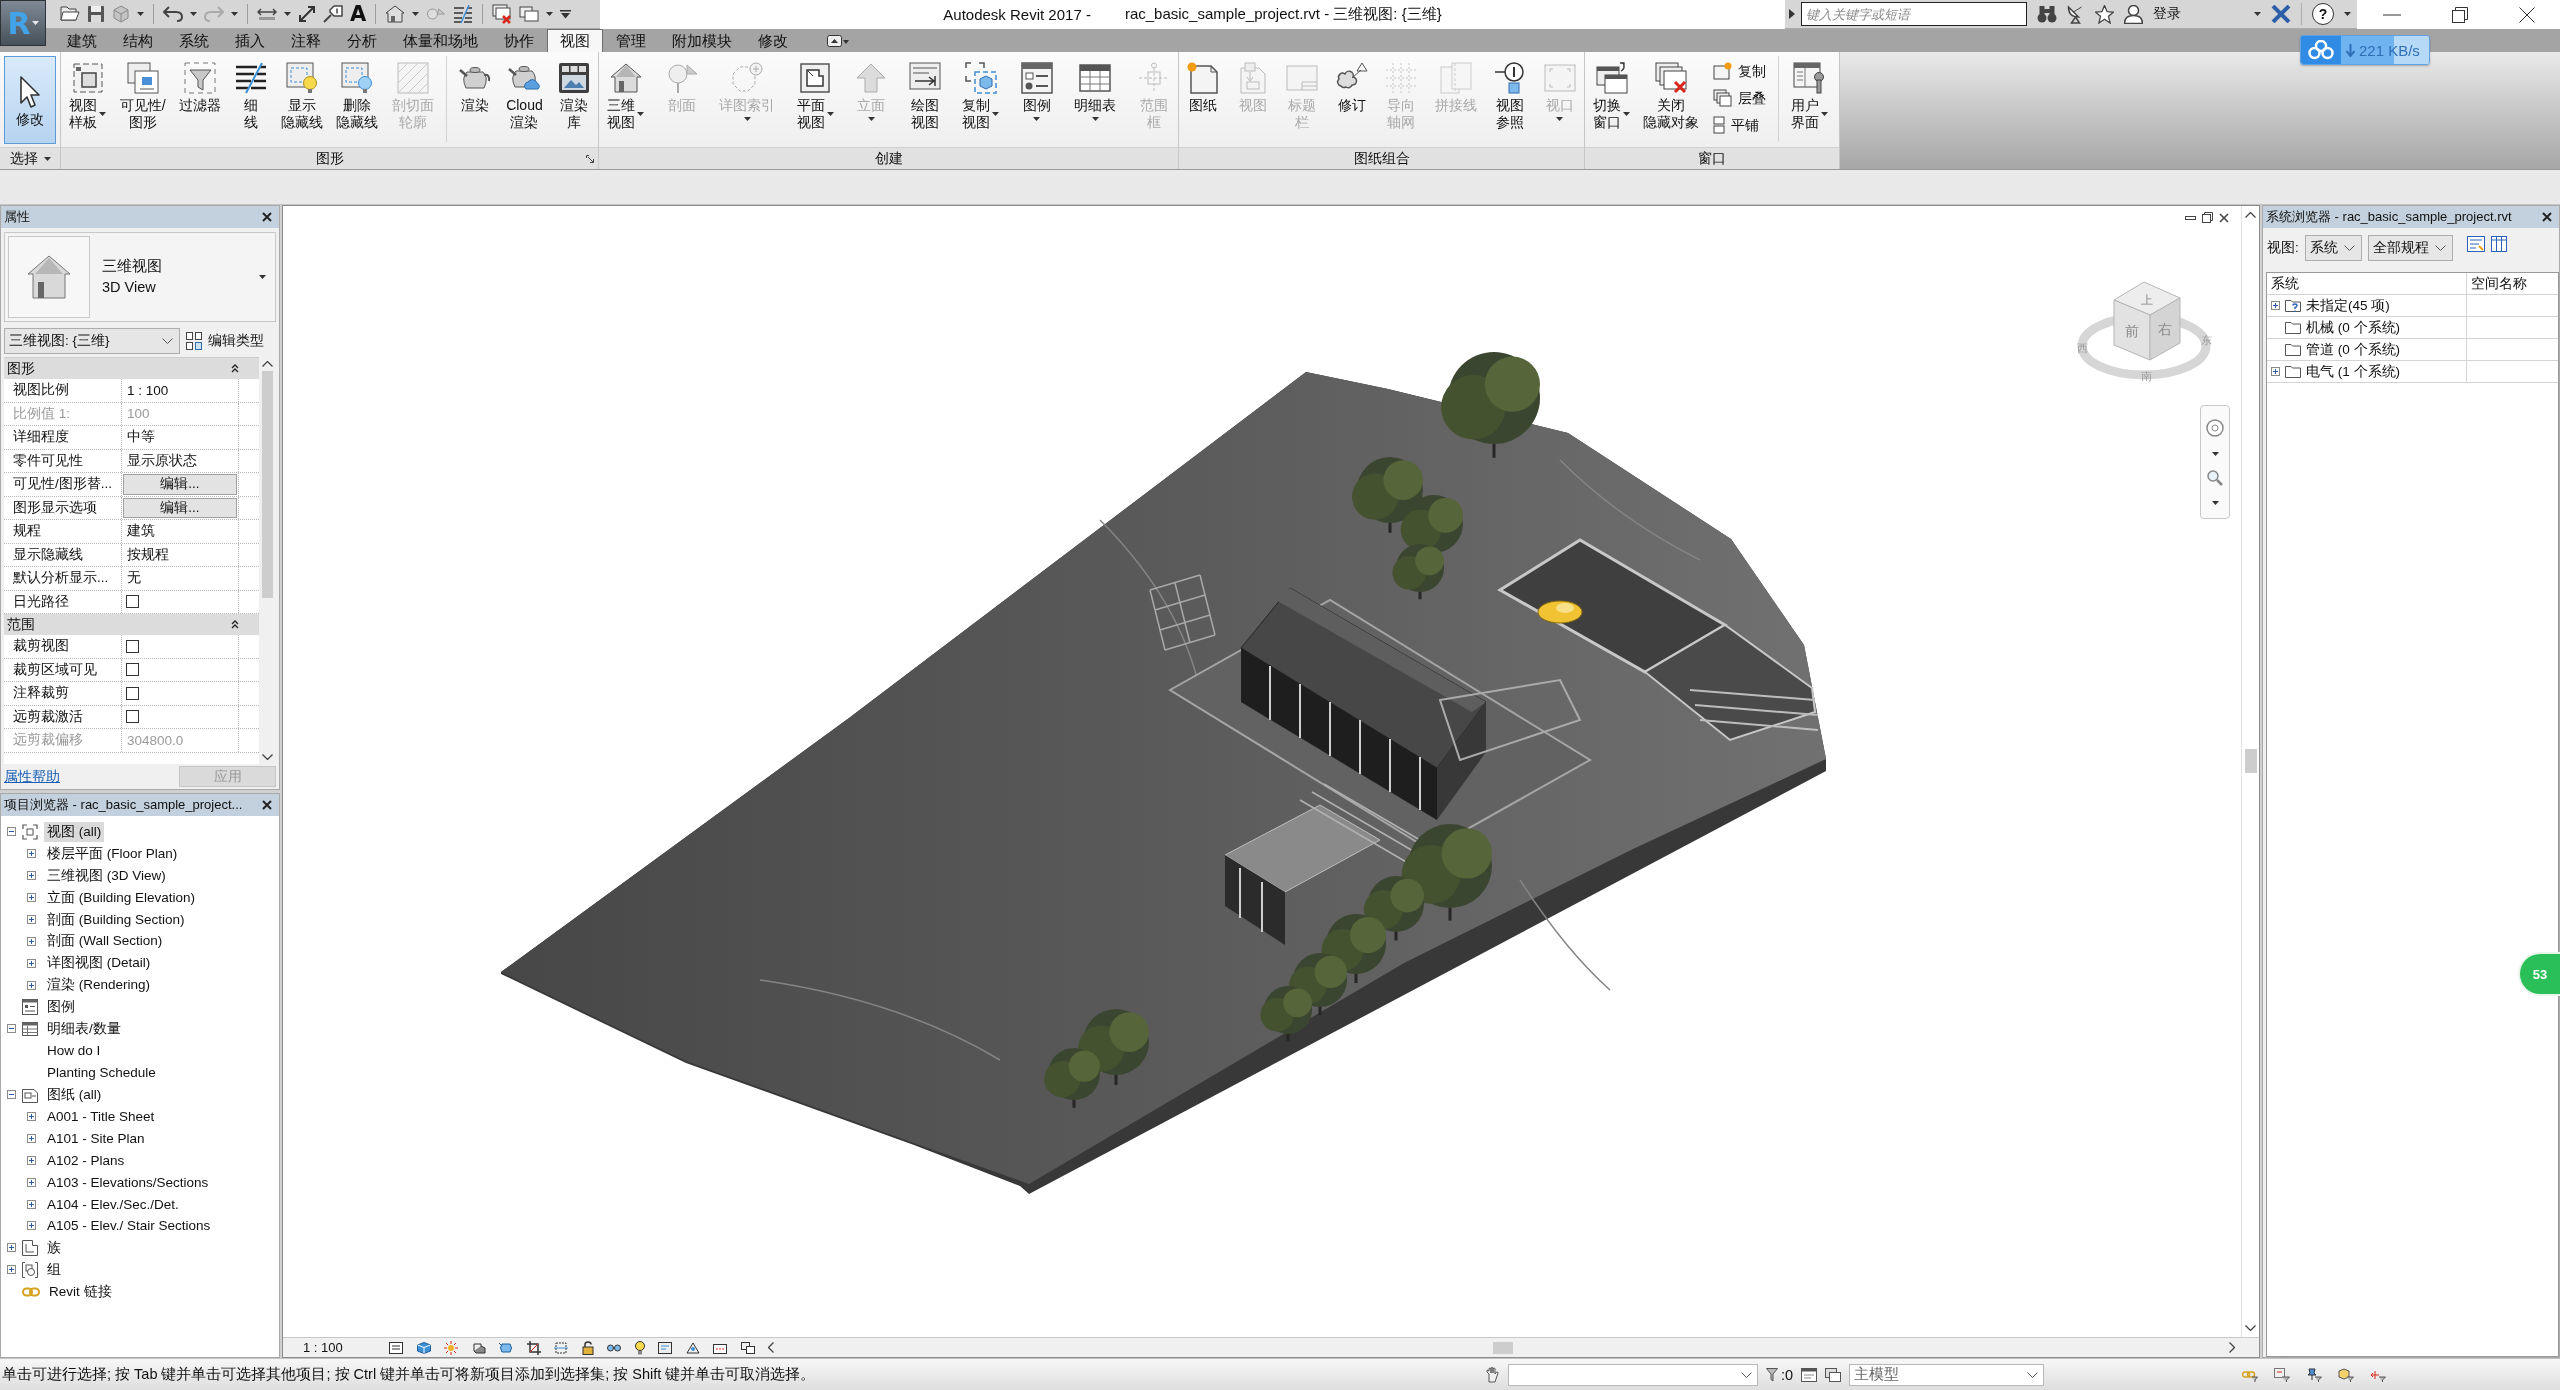 The image size is (2560, 1390). I want to click on window-icon, so click(1809, 1374).